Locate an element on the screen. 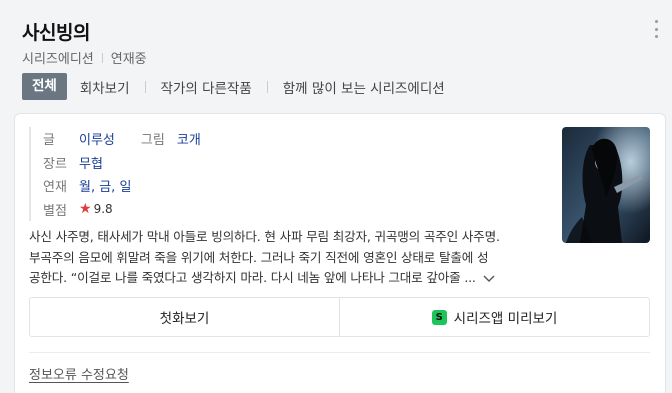 This screenshot has height=393, width=672. first-episode-button: 첫화보기 is located at coordinates (184, 317).